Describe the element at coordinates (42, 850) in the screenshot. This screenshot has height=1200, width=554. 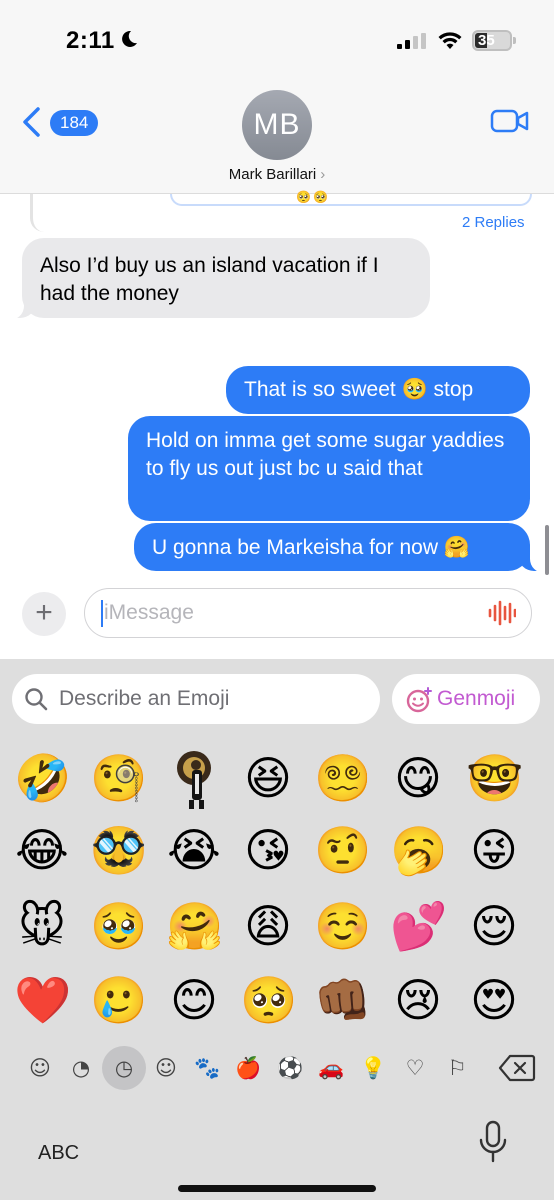
I see `emoji-key: 😂` at that location.